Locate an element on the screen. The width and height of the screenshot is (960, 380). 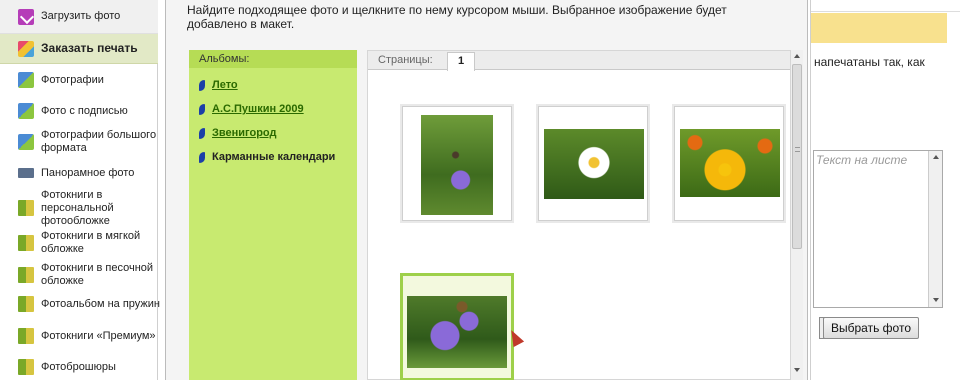
background-text: напечатаны так, как is located at coordinates (869, 62).